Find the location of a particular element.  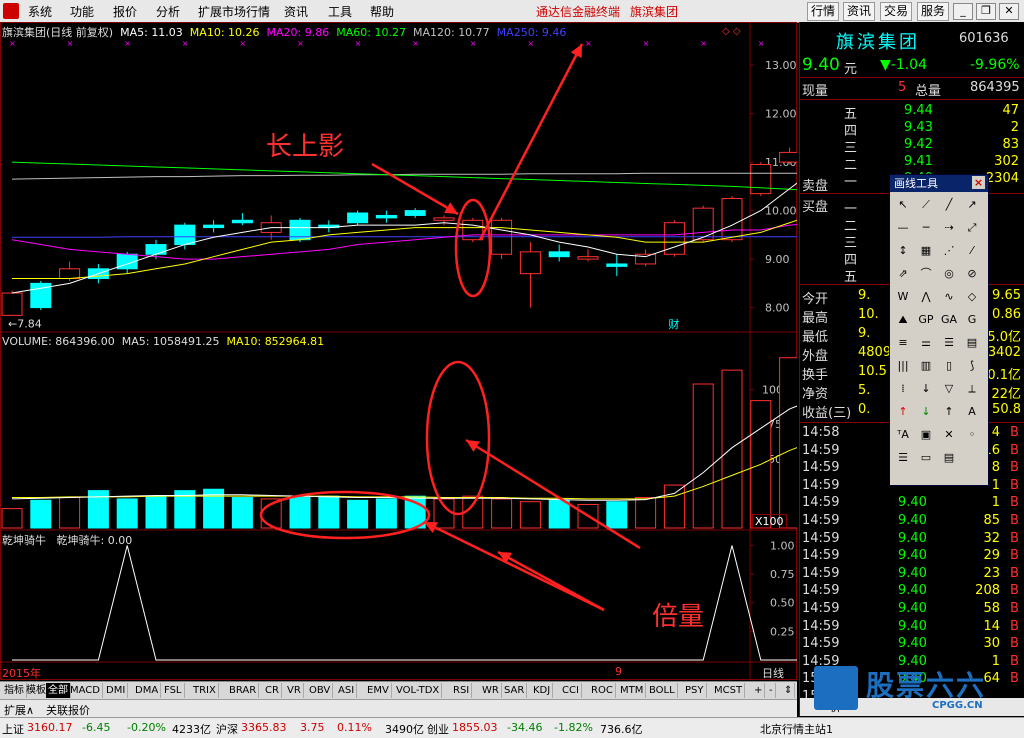

draw-tool-icon: ▣ is located at coordinates (926, 435).